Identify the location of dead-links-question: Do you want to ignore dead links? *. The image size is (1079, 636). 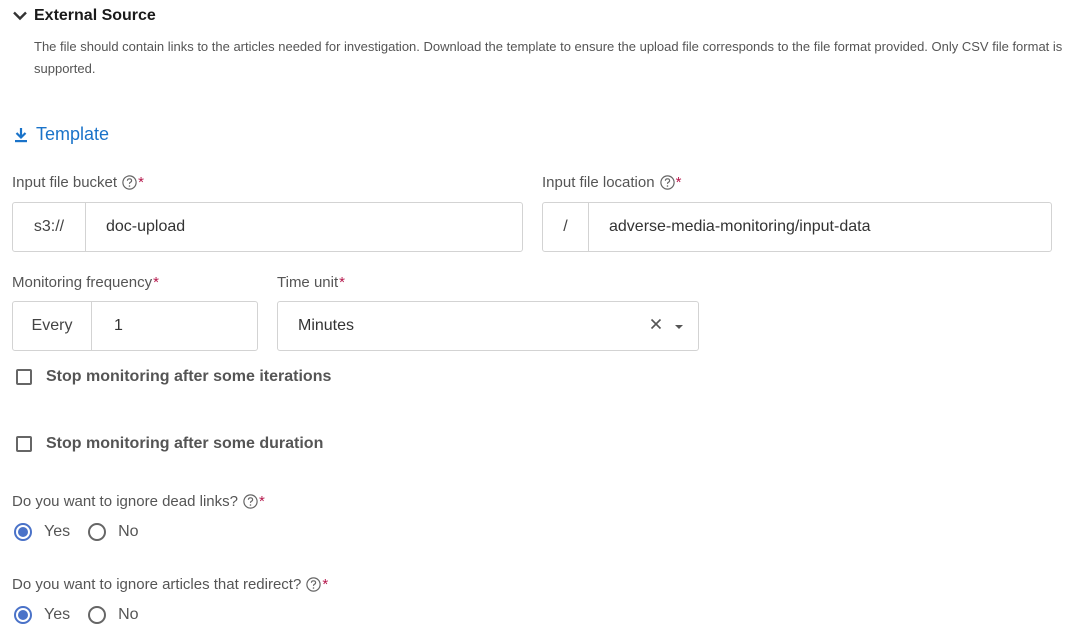
(138, 501).